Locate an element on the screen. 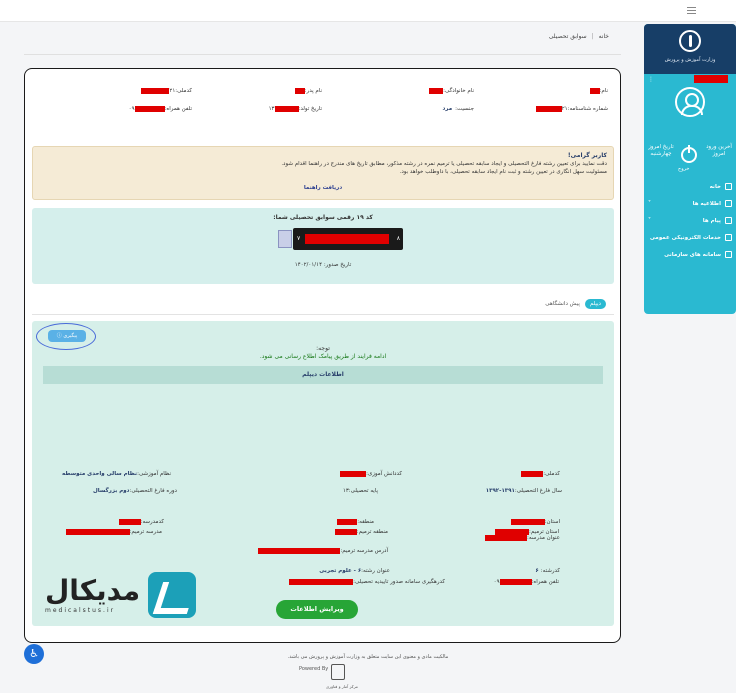  dp-field-title-value: ۶ - علوم تجربی is located at coordinates (340, 571).